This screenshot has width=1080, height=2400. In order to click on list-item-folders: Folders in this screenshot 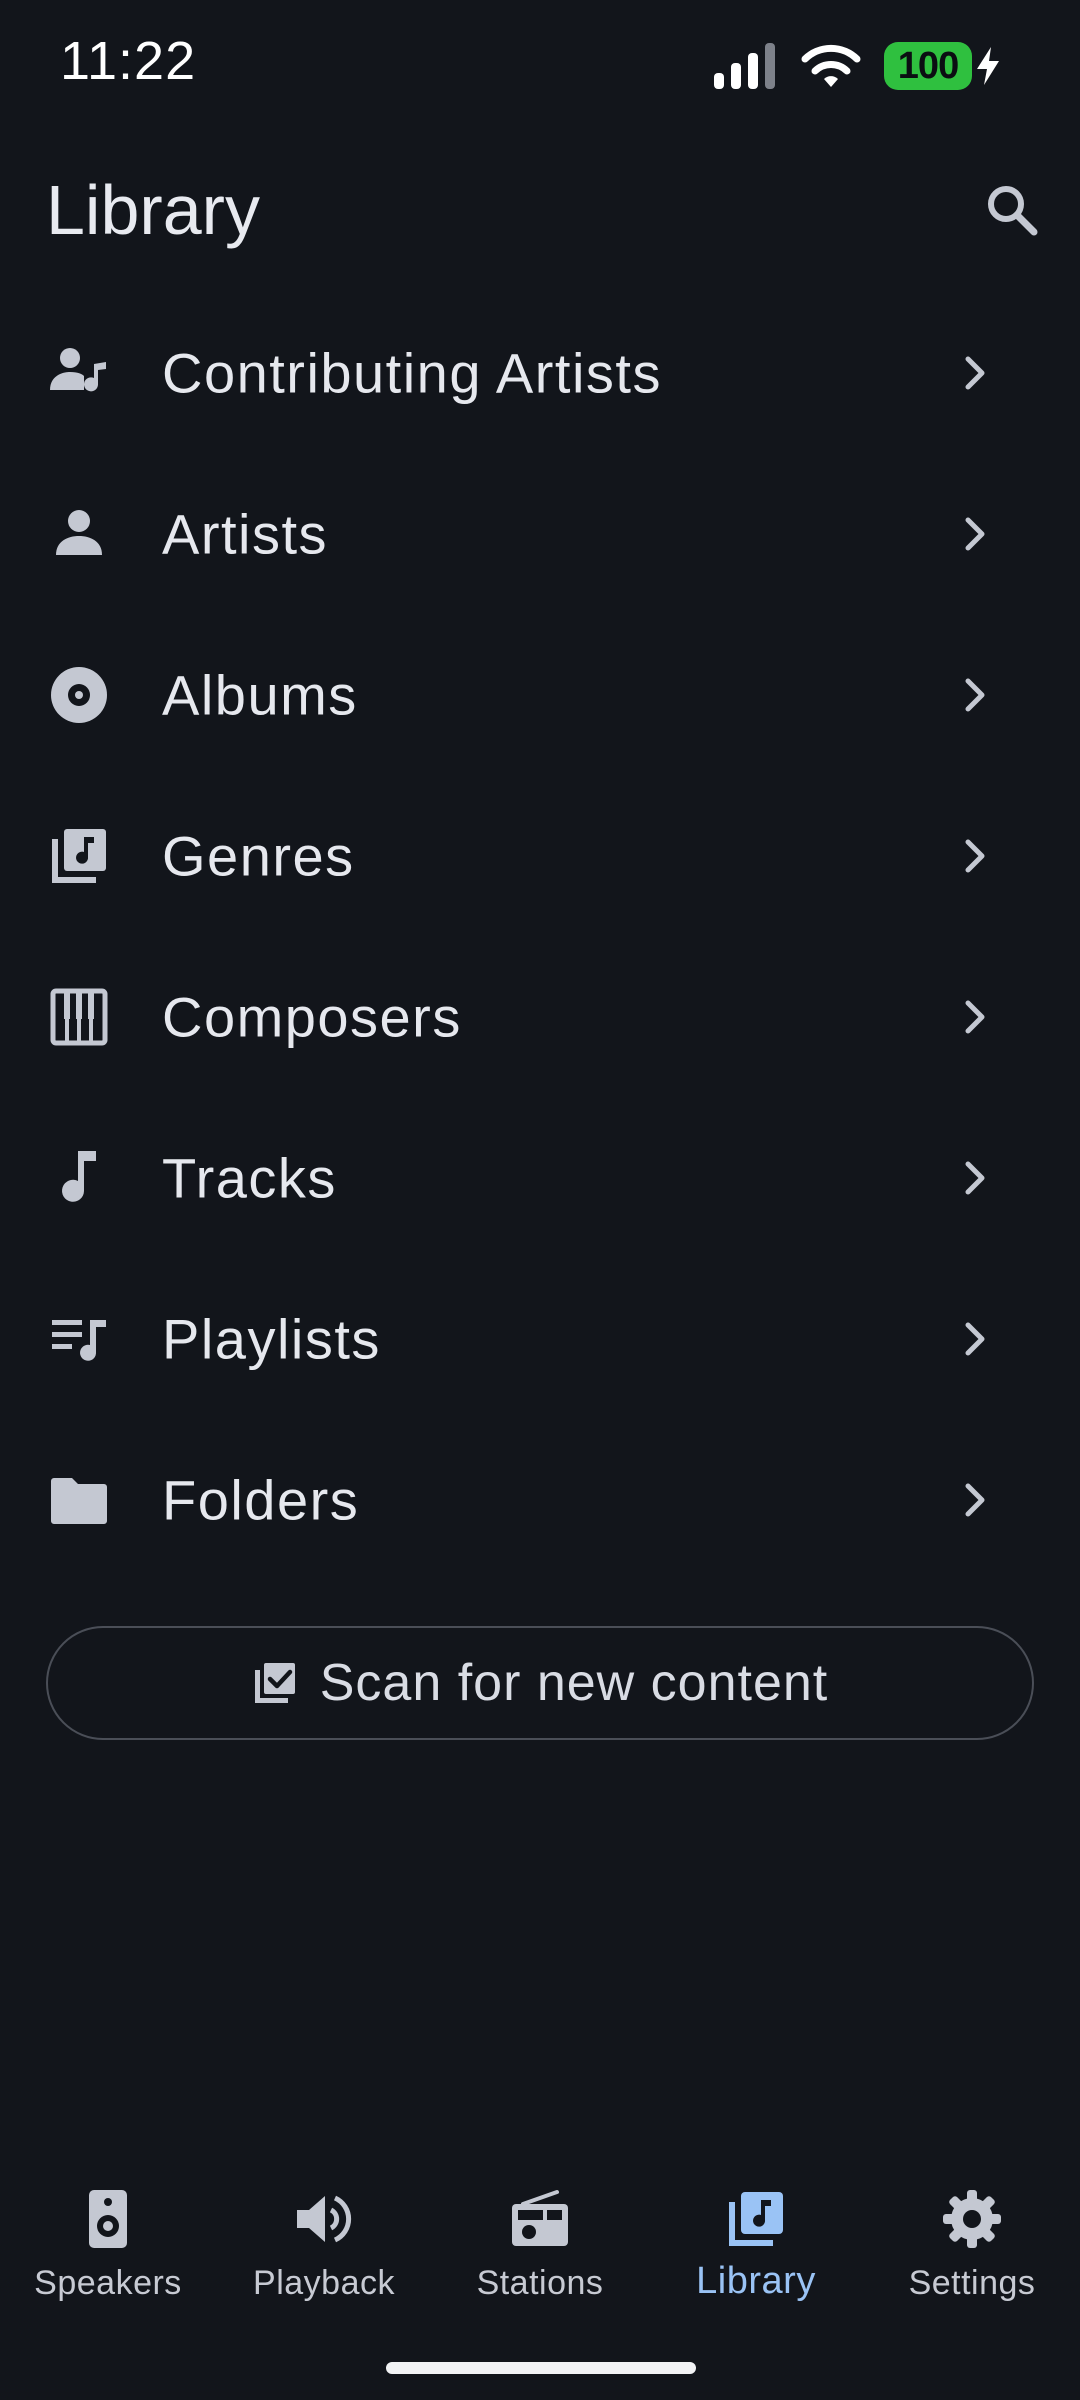, I will do `click(540, 1499)`.